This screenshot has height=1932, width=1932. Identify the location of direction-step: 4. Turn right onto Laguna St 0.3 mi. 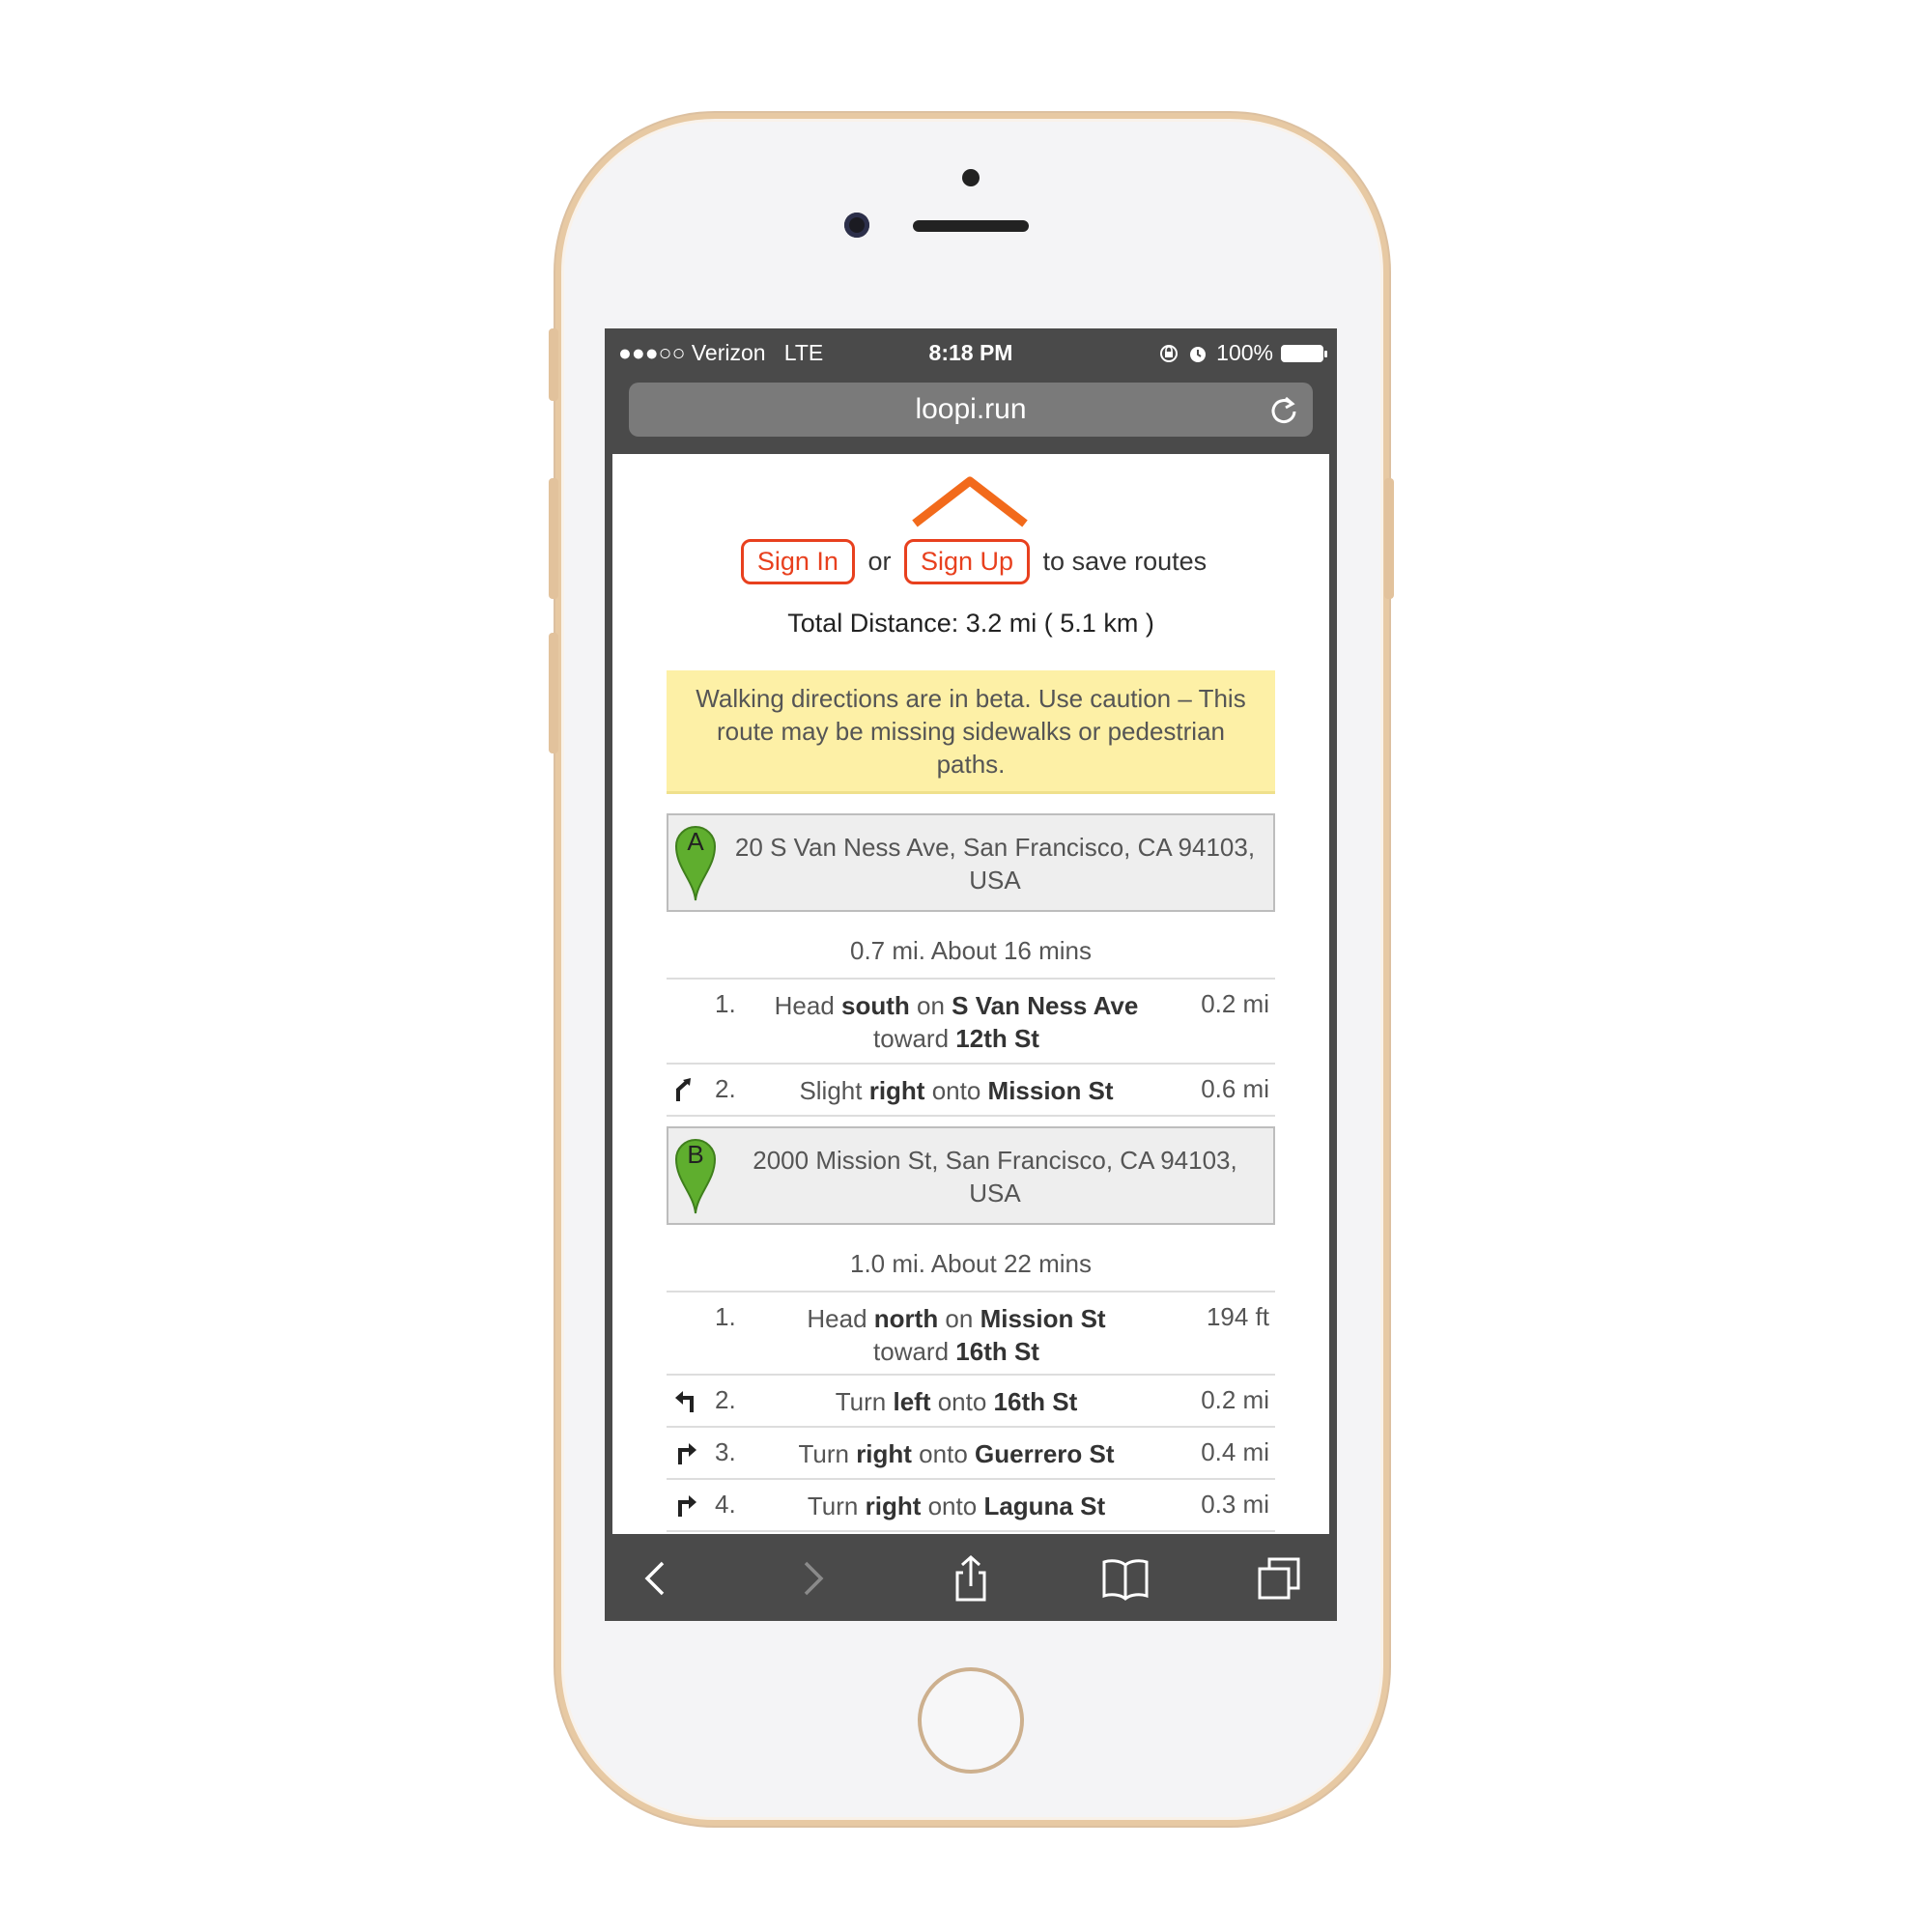
(971, 1506).